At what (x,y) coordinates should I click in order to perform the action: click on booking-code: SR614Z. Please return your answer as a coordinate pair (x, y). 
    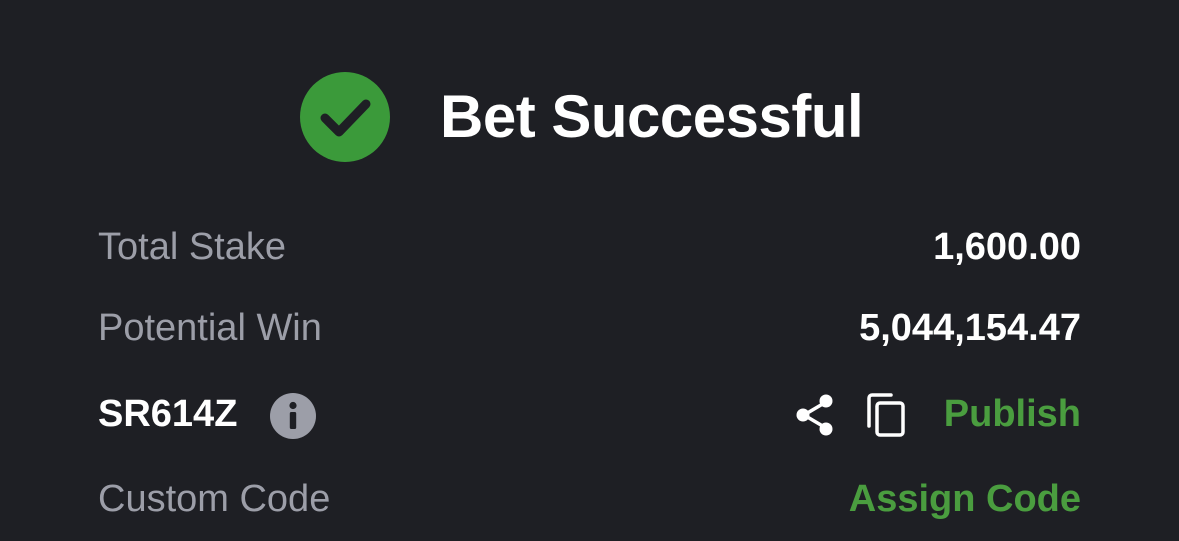
    Looking at the image, I should click on (168, 414).